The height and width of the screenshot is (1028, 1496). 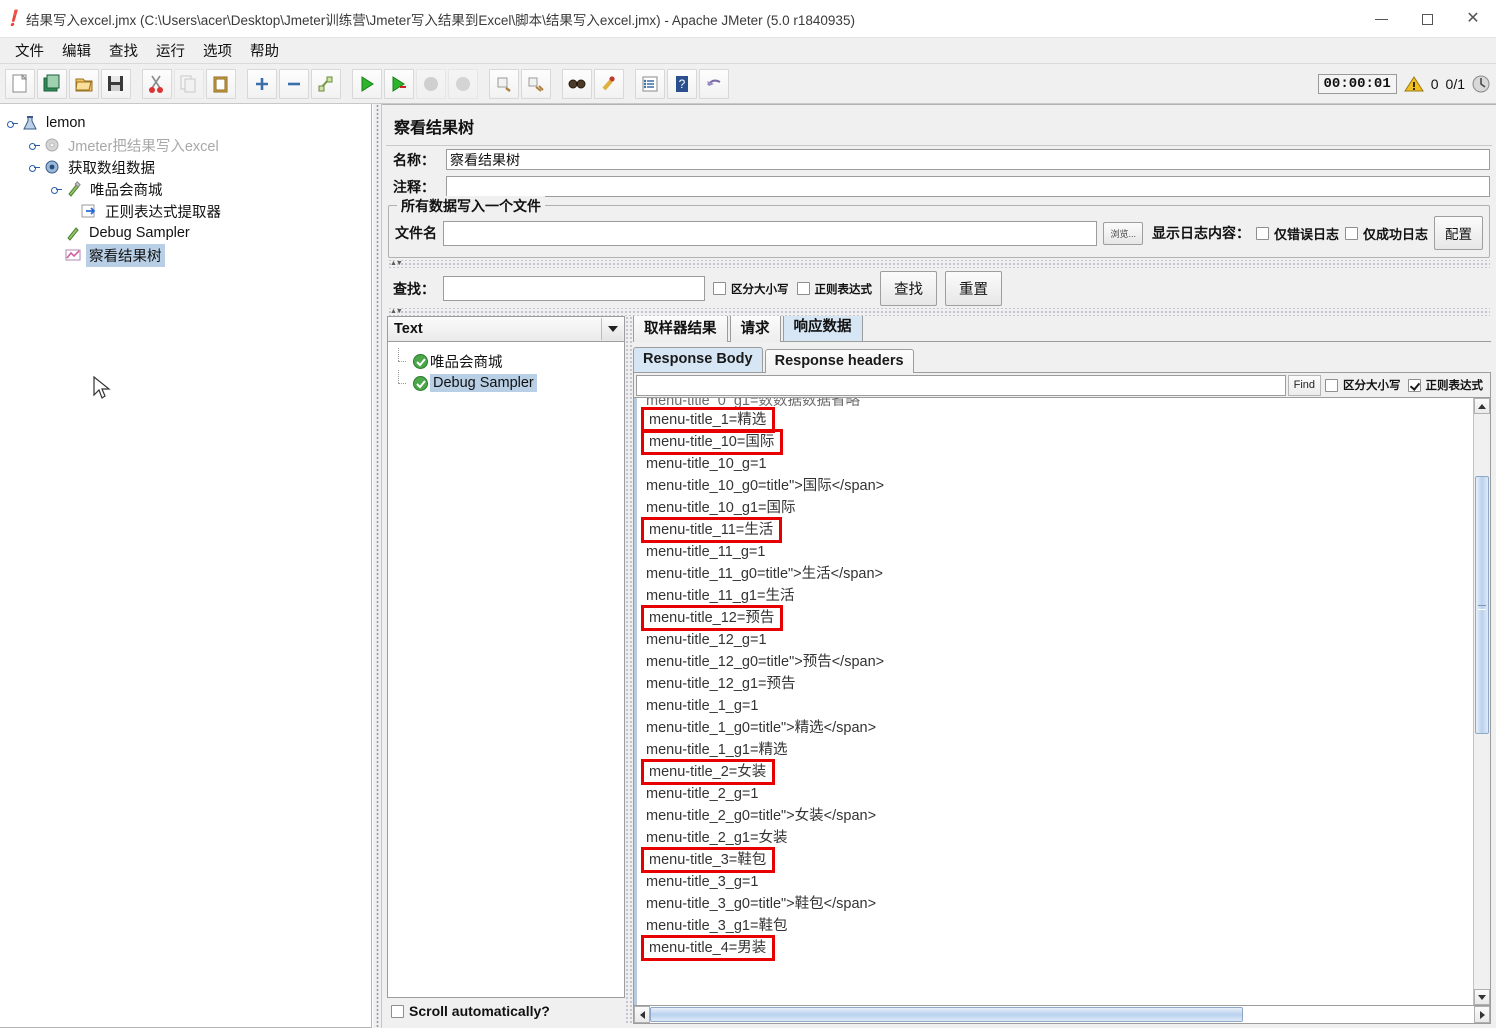 What do you see at coordinates (698, 359) in the screenshot?
I see `tab-response-body: Response Body` at bounding box center [698, 359].